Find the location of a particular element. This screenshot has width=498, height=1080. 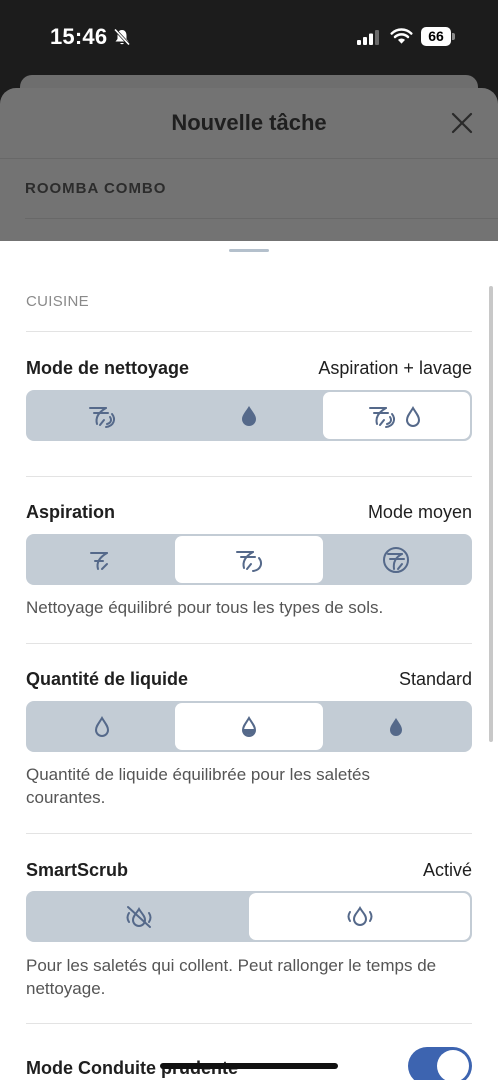

liquid-low-option is located at coordinates (101, 726).